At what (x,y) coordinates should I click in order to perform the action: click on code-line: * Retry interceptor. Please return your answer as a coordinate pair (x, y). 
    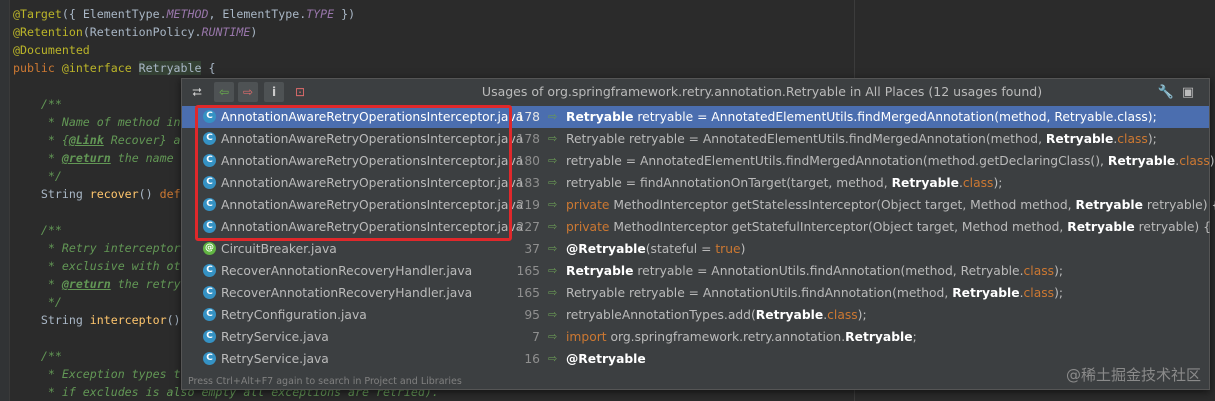
    Looking at the image, I should click on (97, 248).